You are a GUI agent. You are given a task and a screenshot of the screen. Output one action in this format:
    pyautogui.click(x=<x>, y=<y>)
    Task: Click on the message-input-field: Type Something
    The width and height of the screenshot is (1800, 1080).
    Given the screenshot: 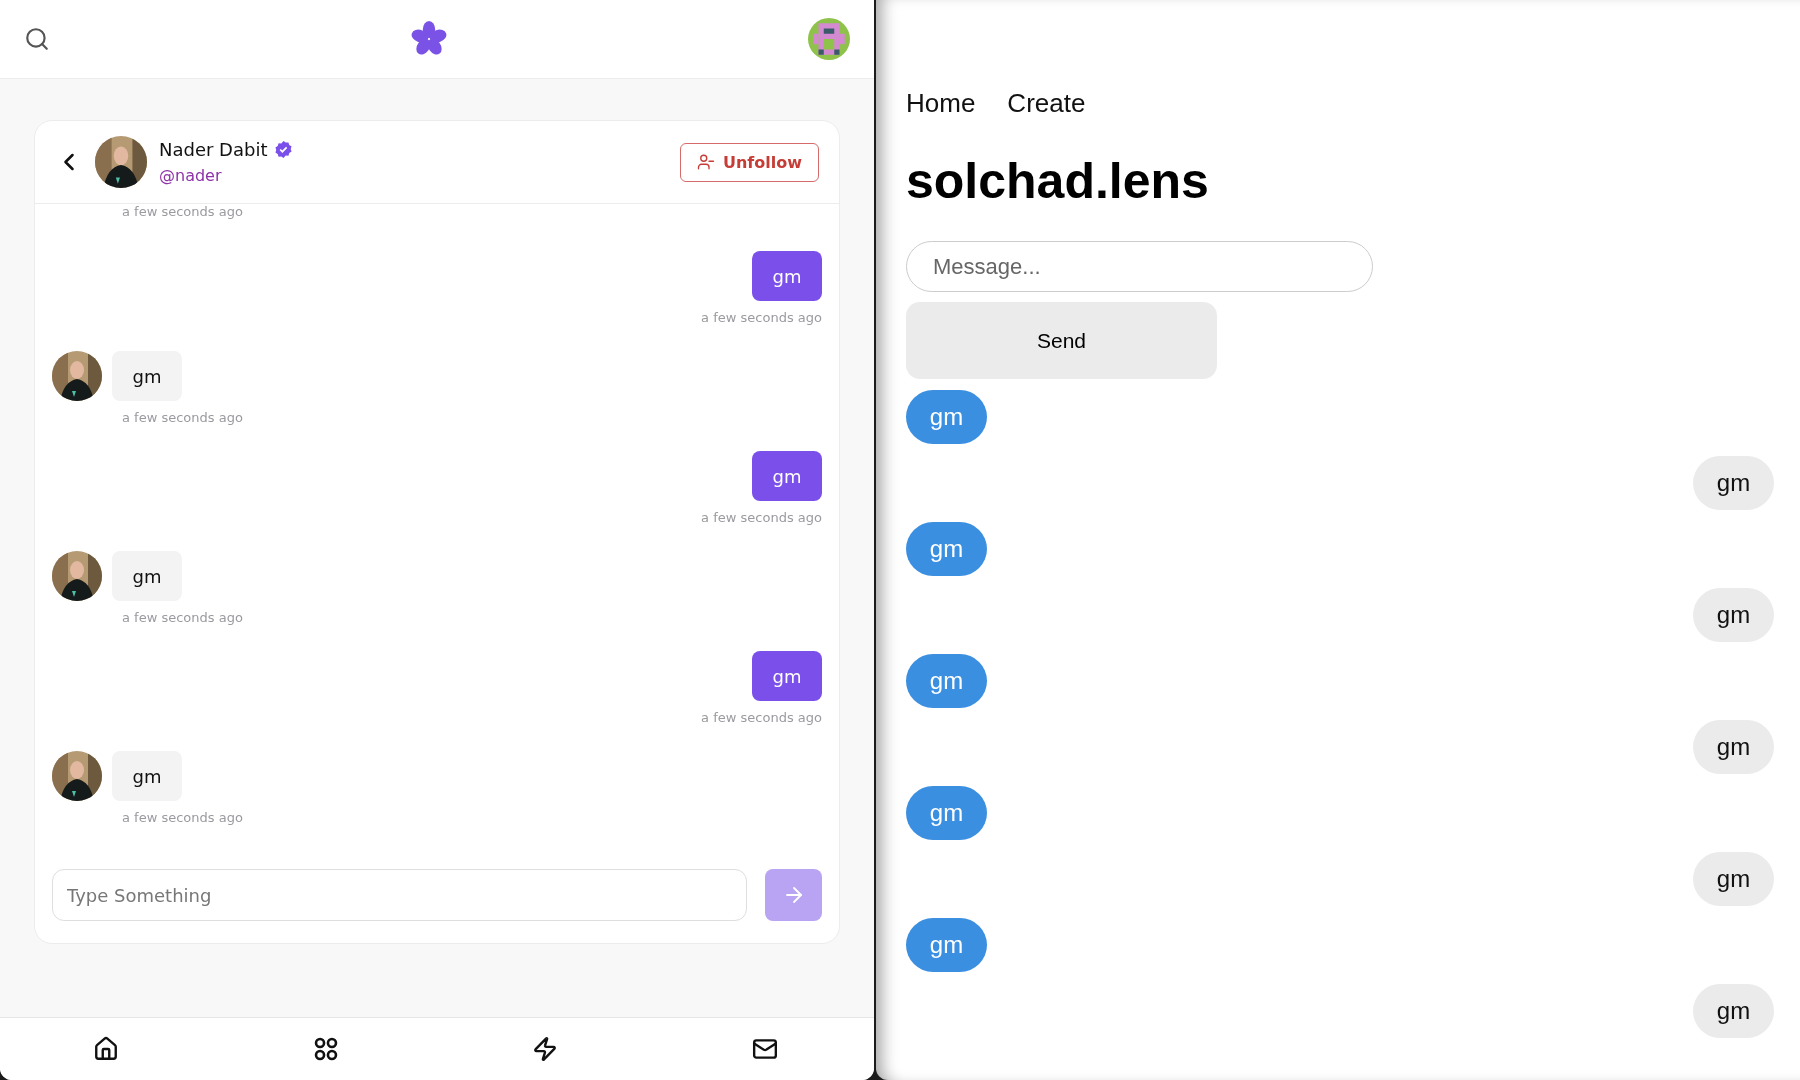 What is the action you would take?
    pyautogui.click(x=399, y=895)
    